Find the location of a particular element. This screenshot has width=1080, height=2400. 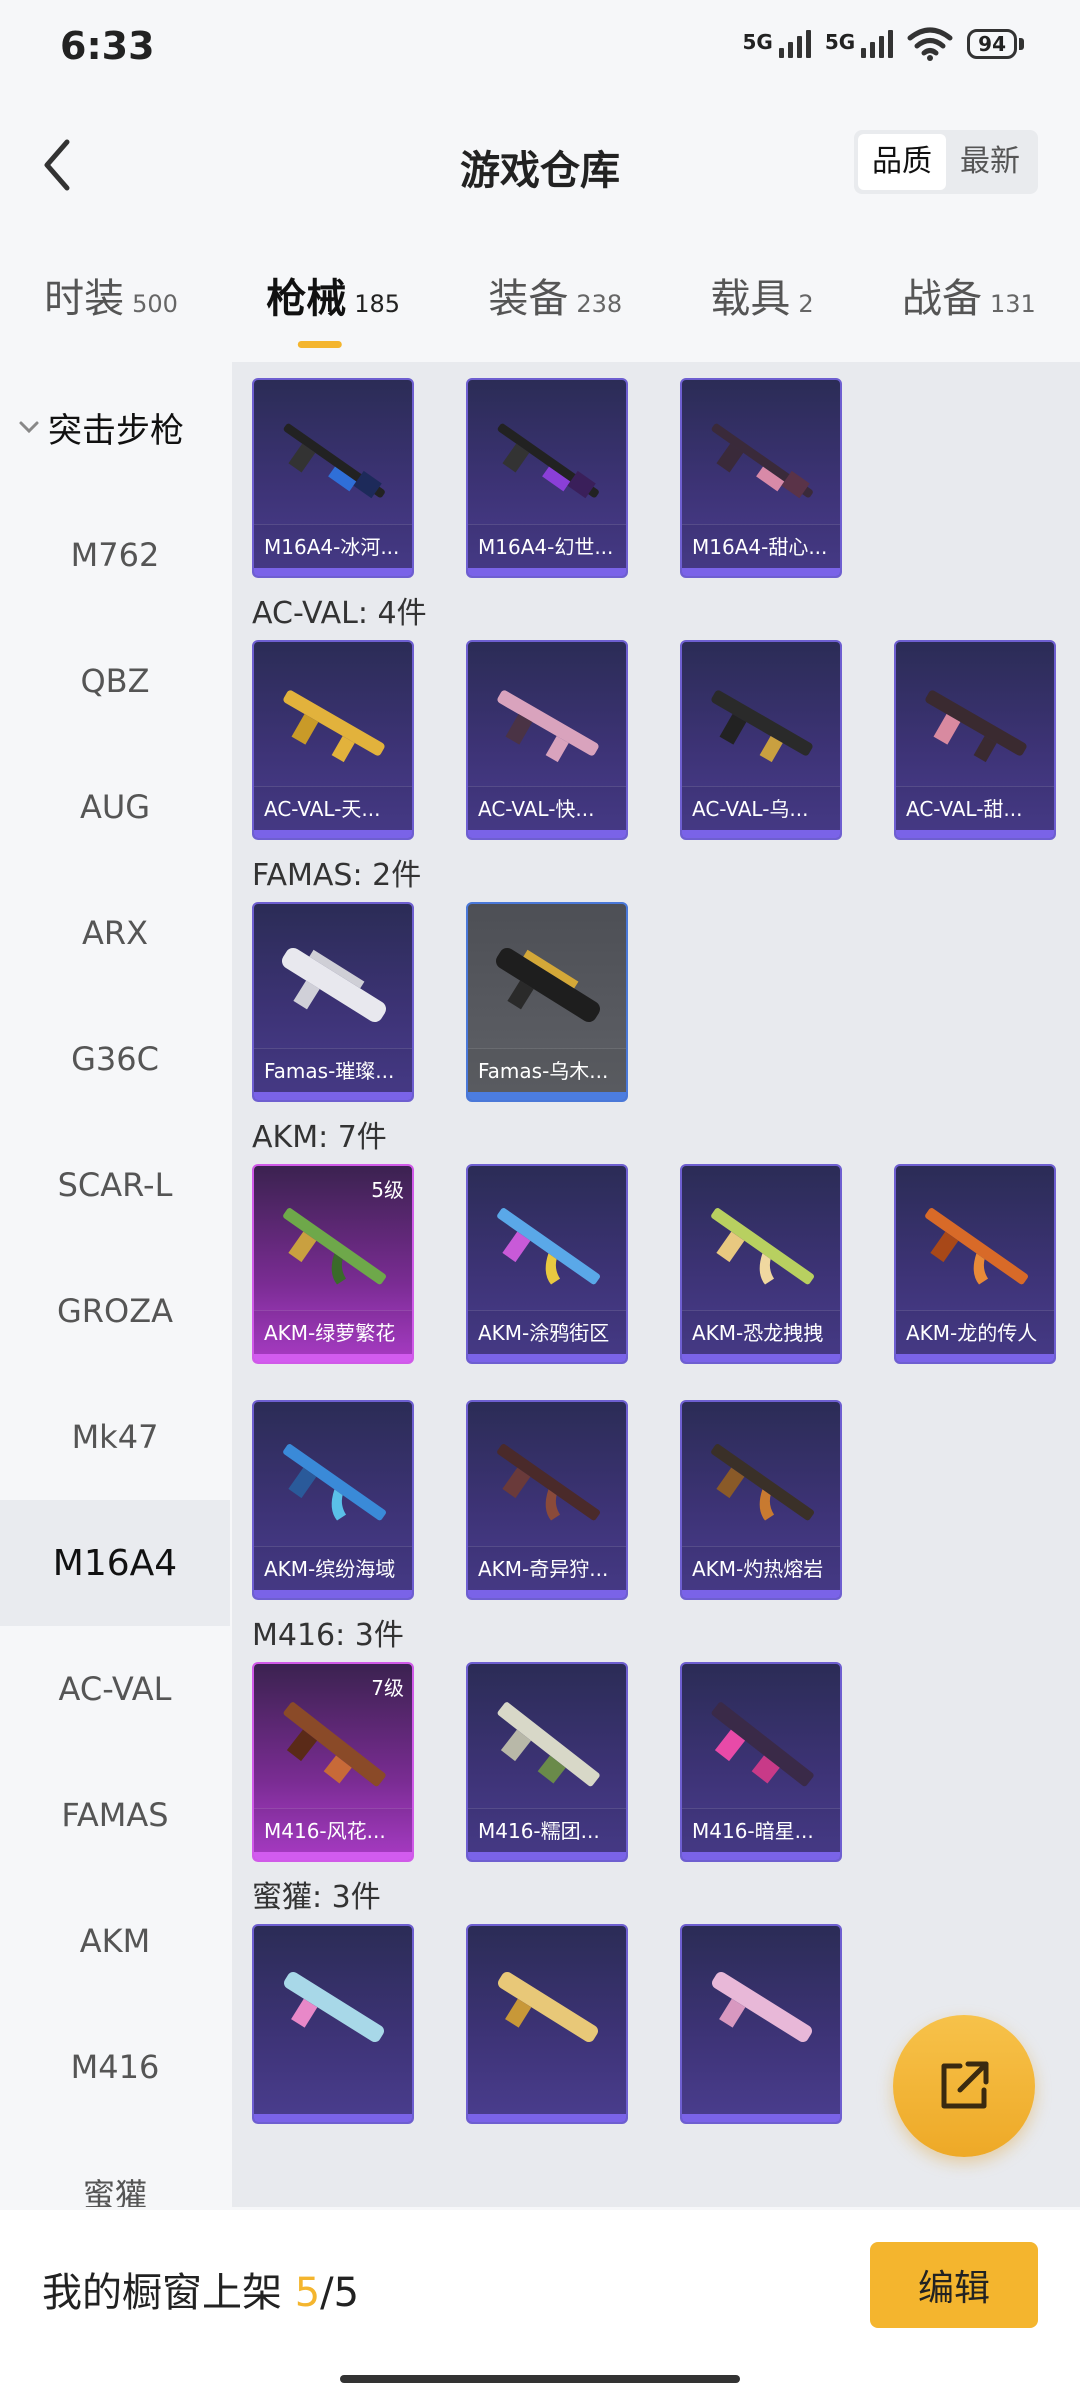

sidebar-item-ac-val: AC-VAL is located at coordinates (115, 1689).